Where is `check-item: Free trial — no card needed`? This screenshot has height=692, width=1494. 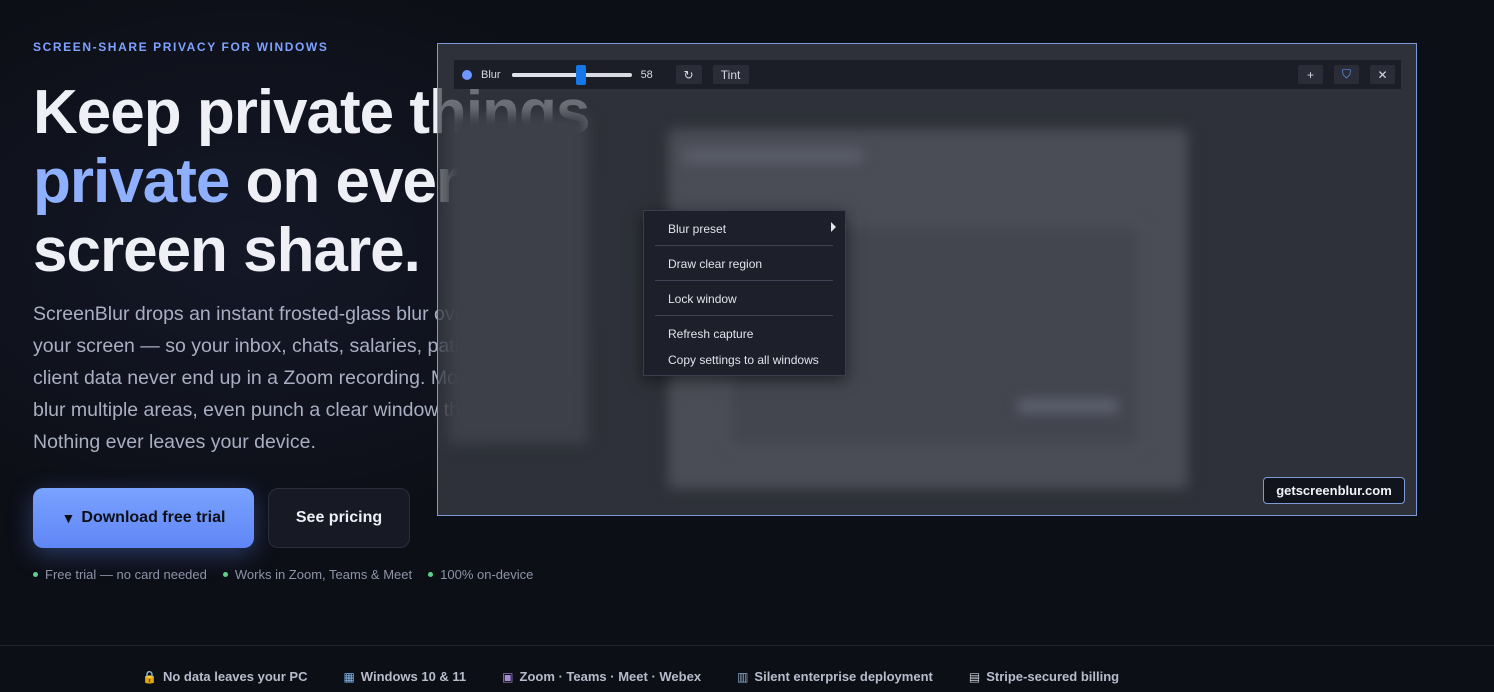
check-item: Free trial — no card needed is located at coordinates (120, 574).